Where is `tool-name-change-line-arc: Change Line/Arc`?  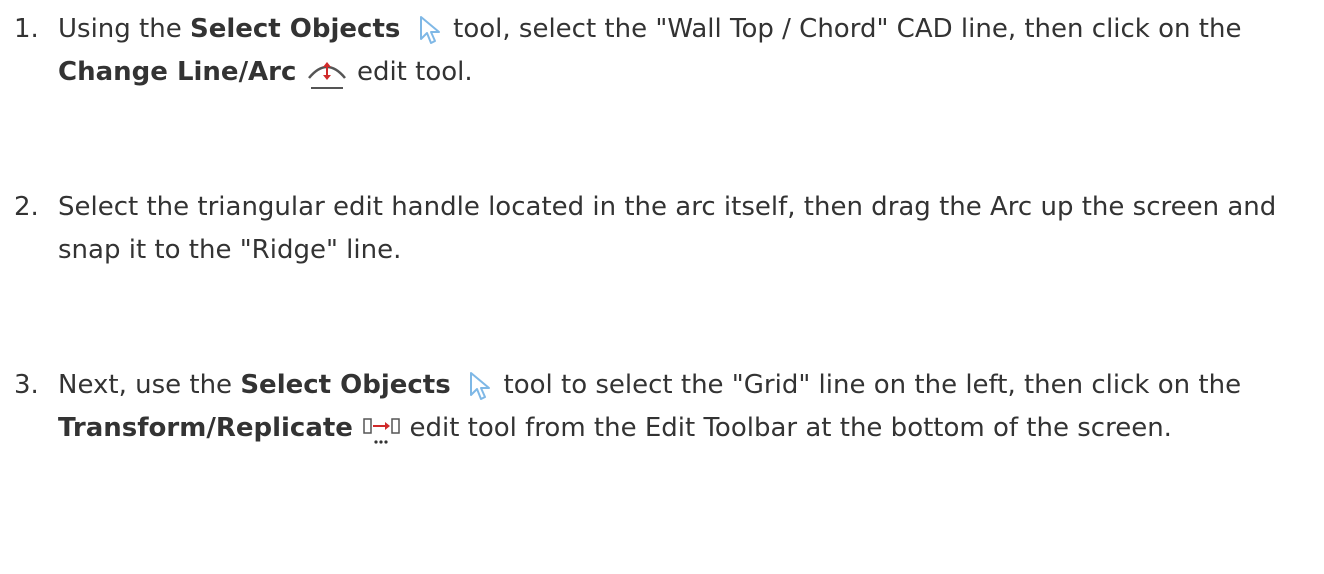 tool-name-change-line-arc: Change Line/Arc is located at coordinates (177, 72).